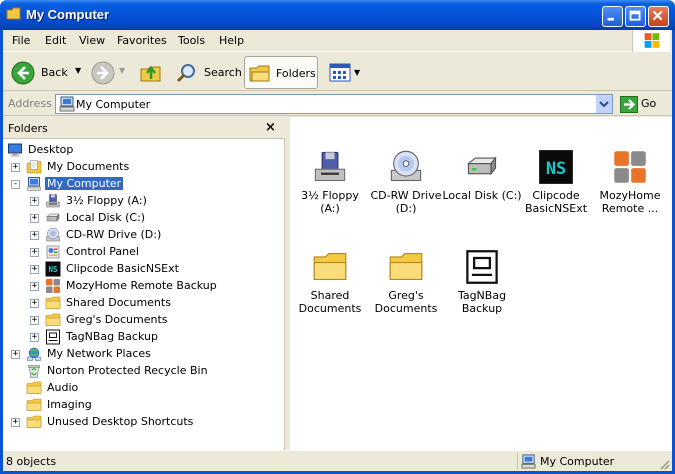 The width and height of the screenshot is (675, 474). What do you see at coordinates (334, 104) in the screenshot?
I see `address-input: My Computer` at bounding box center [334, 104].